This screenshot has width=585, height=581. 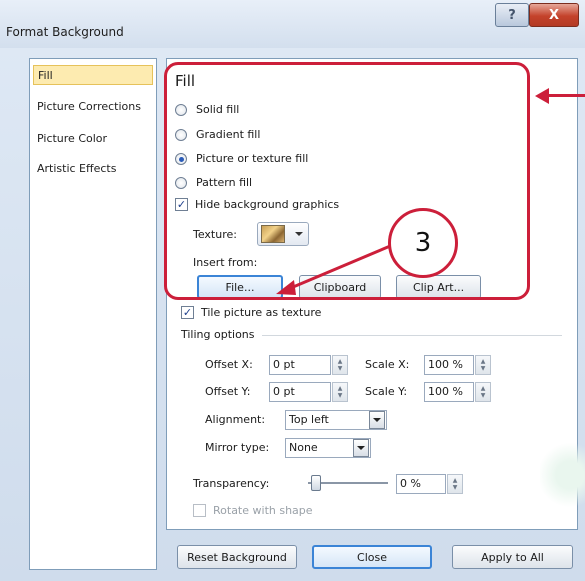 What do you see at coordinates (449, 392) in the screenshot?
I see `scale-y-input: 100 %` at bounding box center [449, 392].